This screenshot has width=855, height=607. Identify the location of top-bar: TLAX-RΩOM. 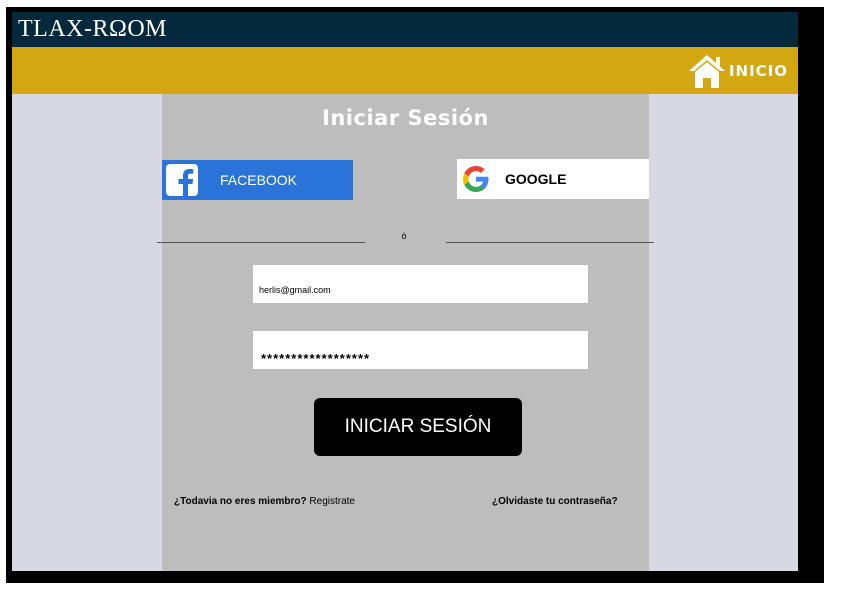
(405, 29).